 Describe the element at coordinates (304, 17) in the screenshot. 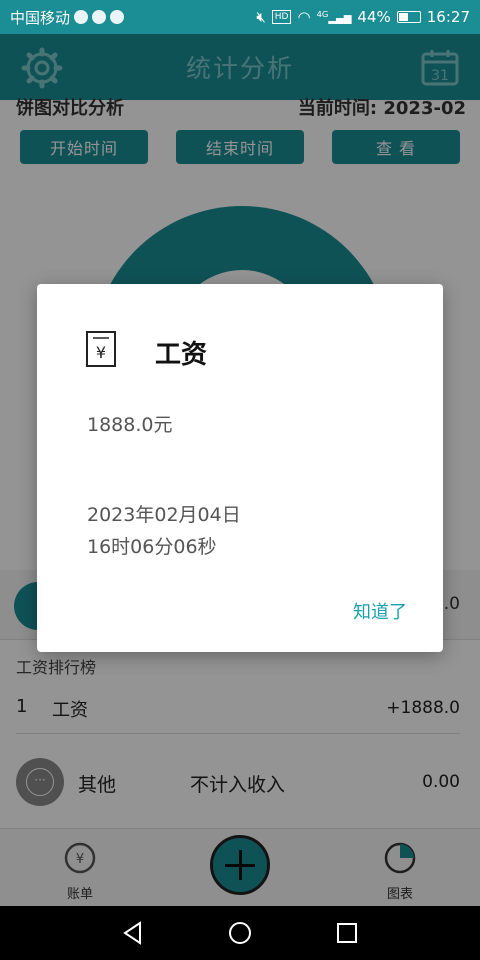

I see `wifi-icon: ◠` at that location.